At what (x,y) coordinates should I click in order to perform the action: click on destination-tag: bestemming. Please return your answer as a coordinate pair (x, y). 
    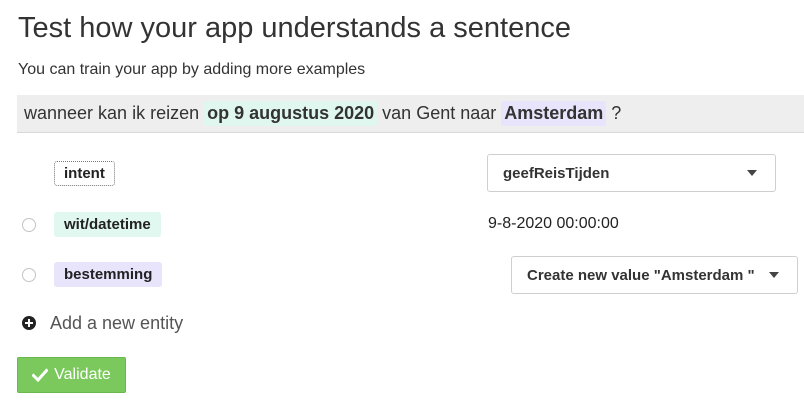
    Looking at the image, I should click on (108, 274).